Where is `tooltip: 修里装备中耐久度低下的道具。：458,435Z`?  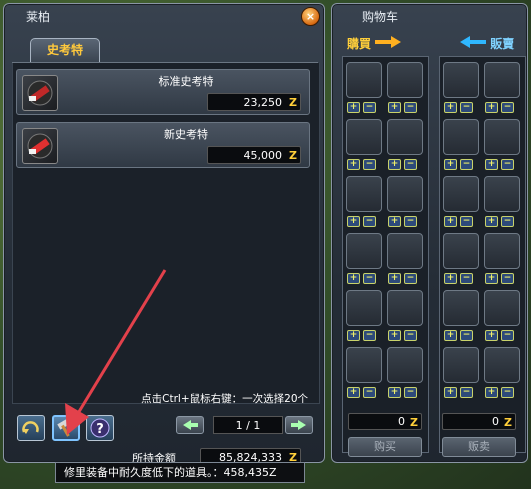
tooltip: 修里装备中耐久度低下的道具。：458,435Z is located at coordinates (180, 472).